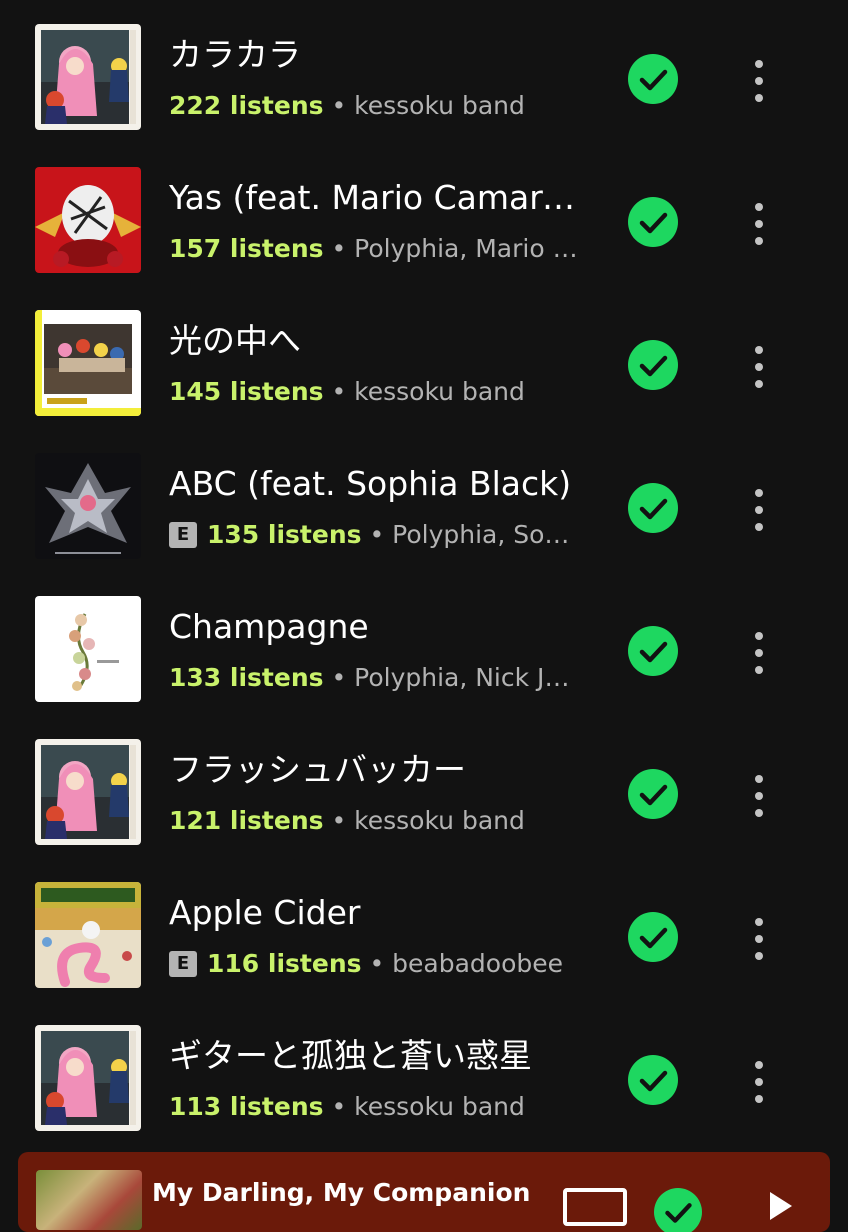  I want to click on listen-count: 135 listens, so click(284, 534).